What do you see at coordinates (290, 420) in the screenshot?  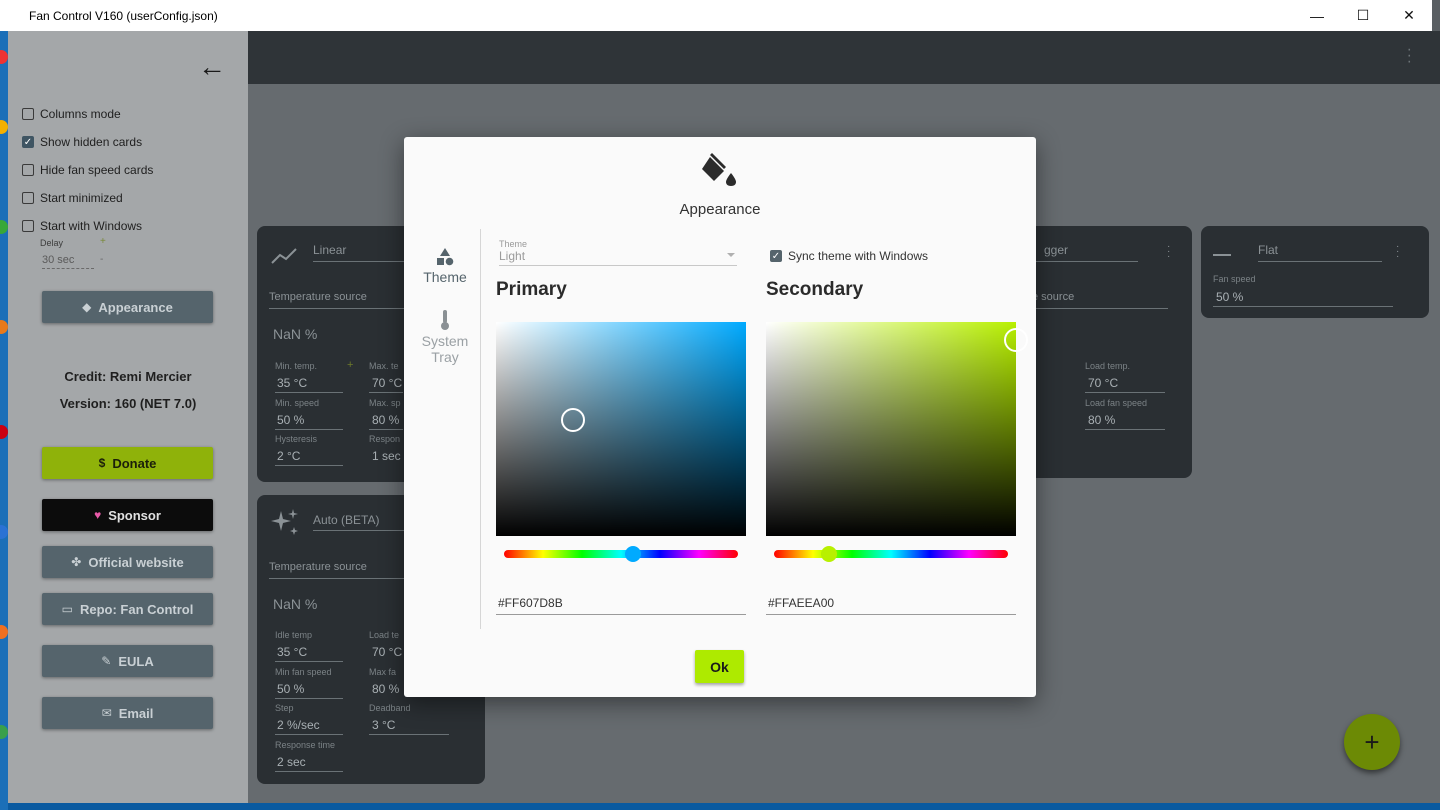 I see `min-speed-value: 50 %` at bounding box center [290, 420].